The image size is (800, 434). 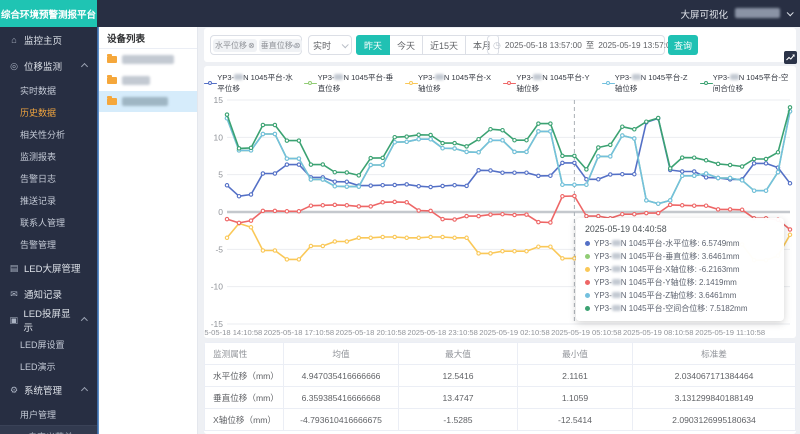 What do you see at coordinates (48, 320) in the screenshot?
I see `sidebar-item-LED投屏显示: ▣ LED投屏显示` at bounding box center [48, 320].